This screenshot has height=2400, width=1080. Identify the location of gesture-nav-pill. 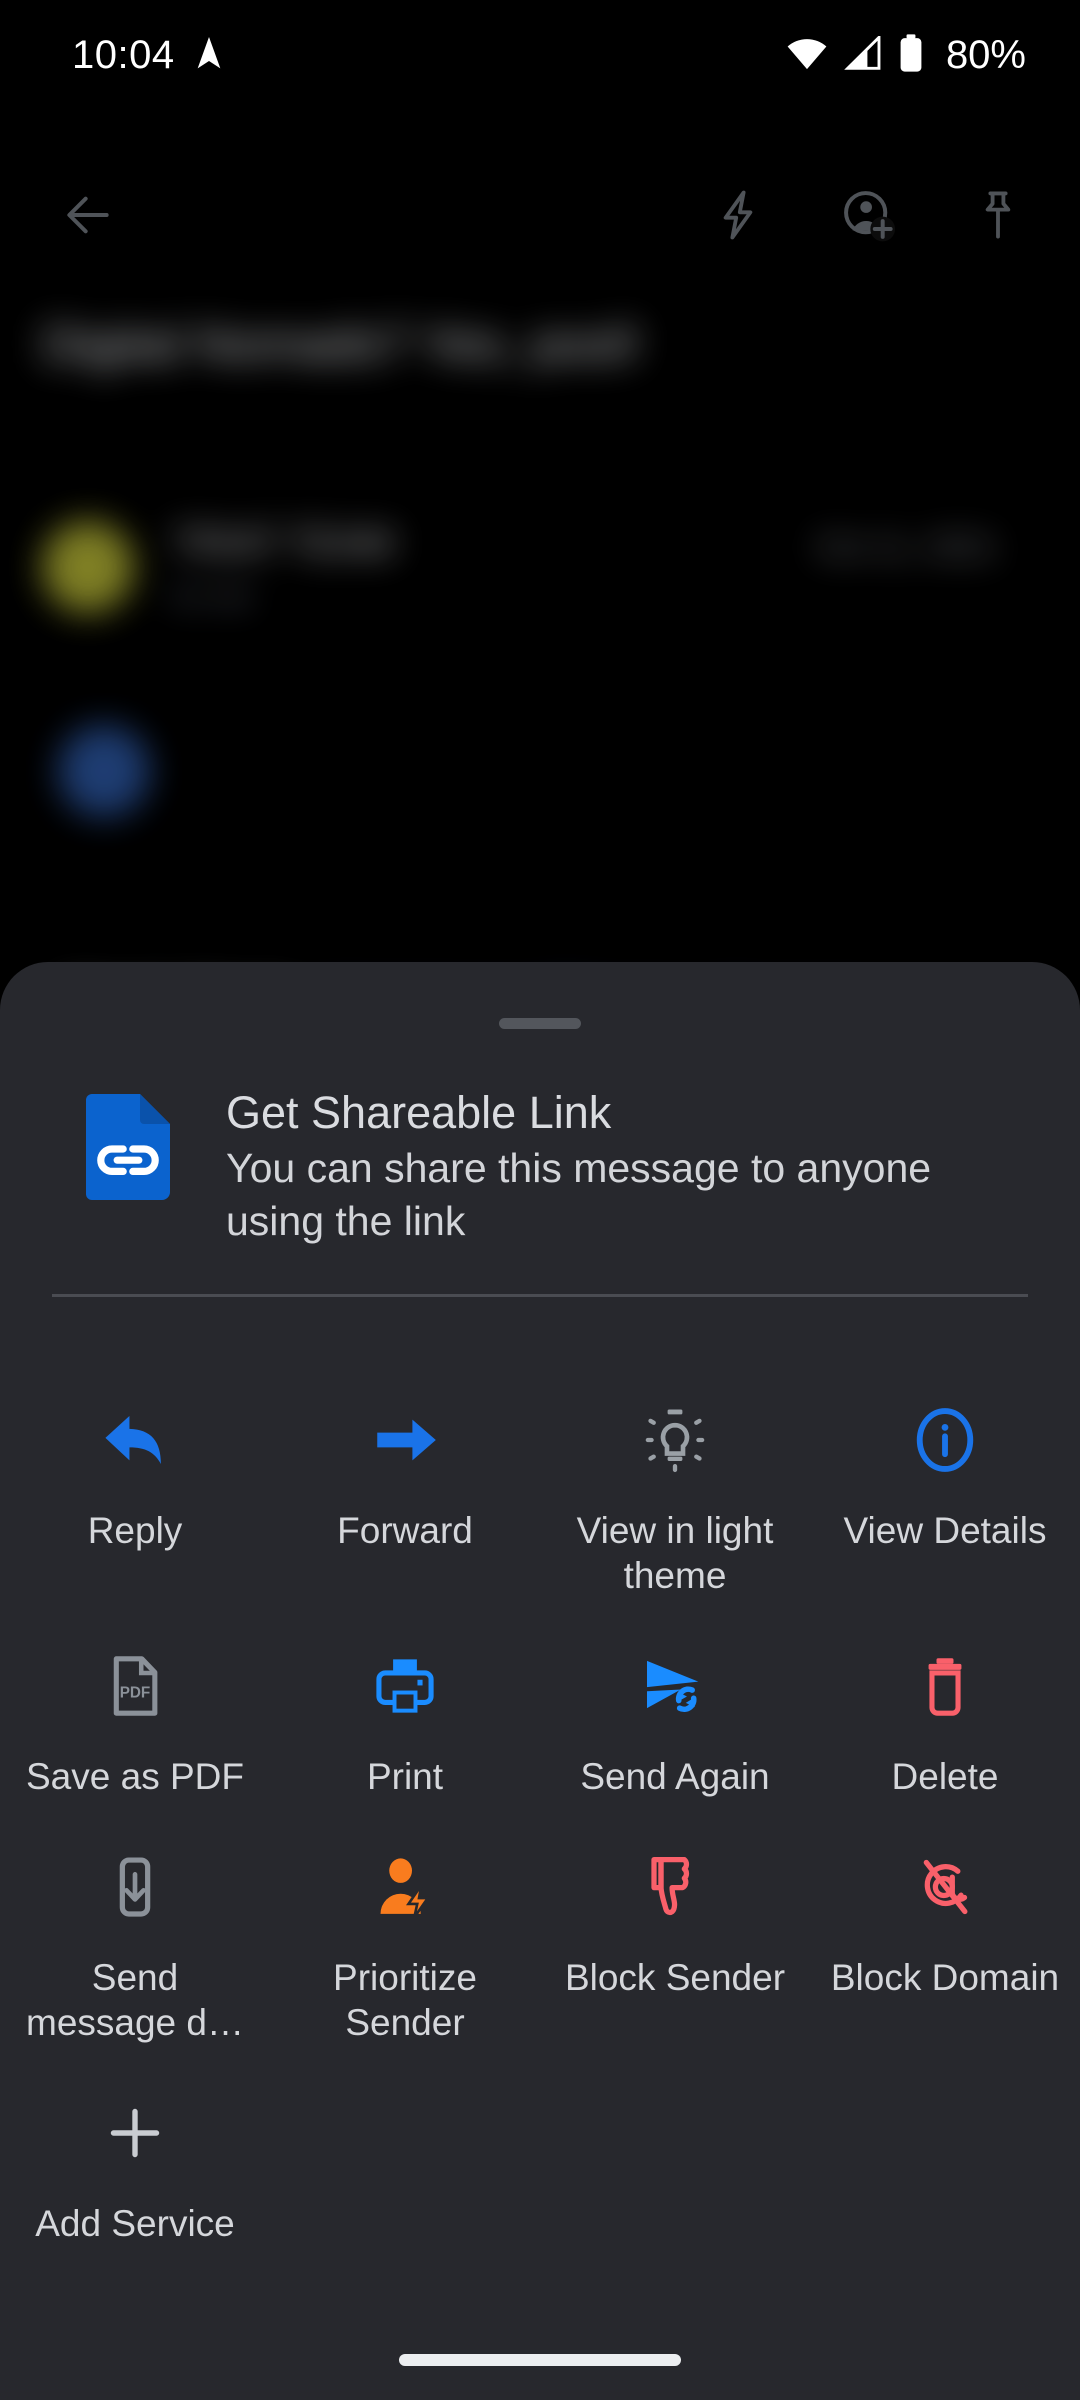
(540, 2360).